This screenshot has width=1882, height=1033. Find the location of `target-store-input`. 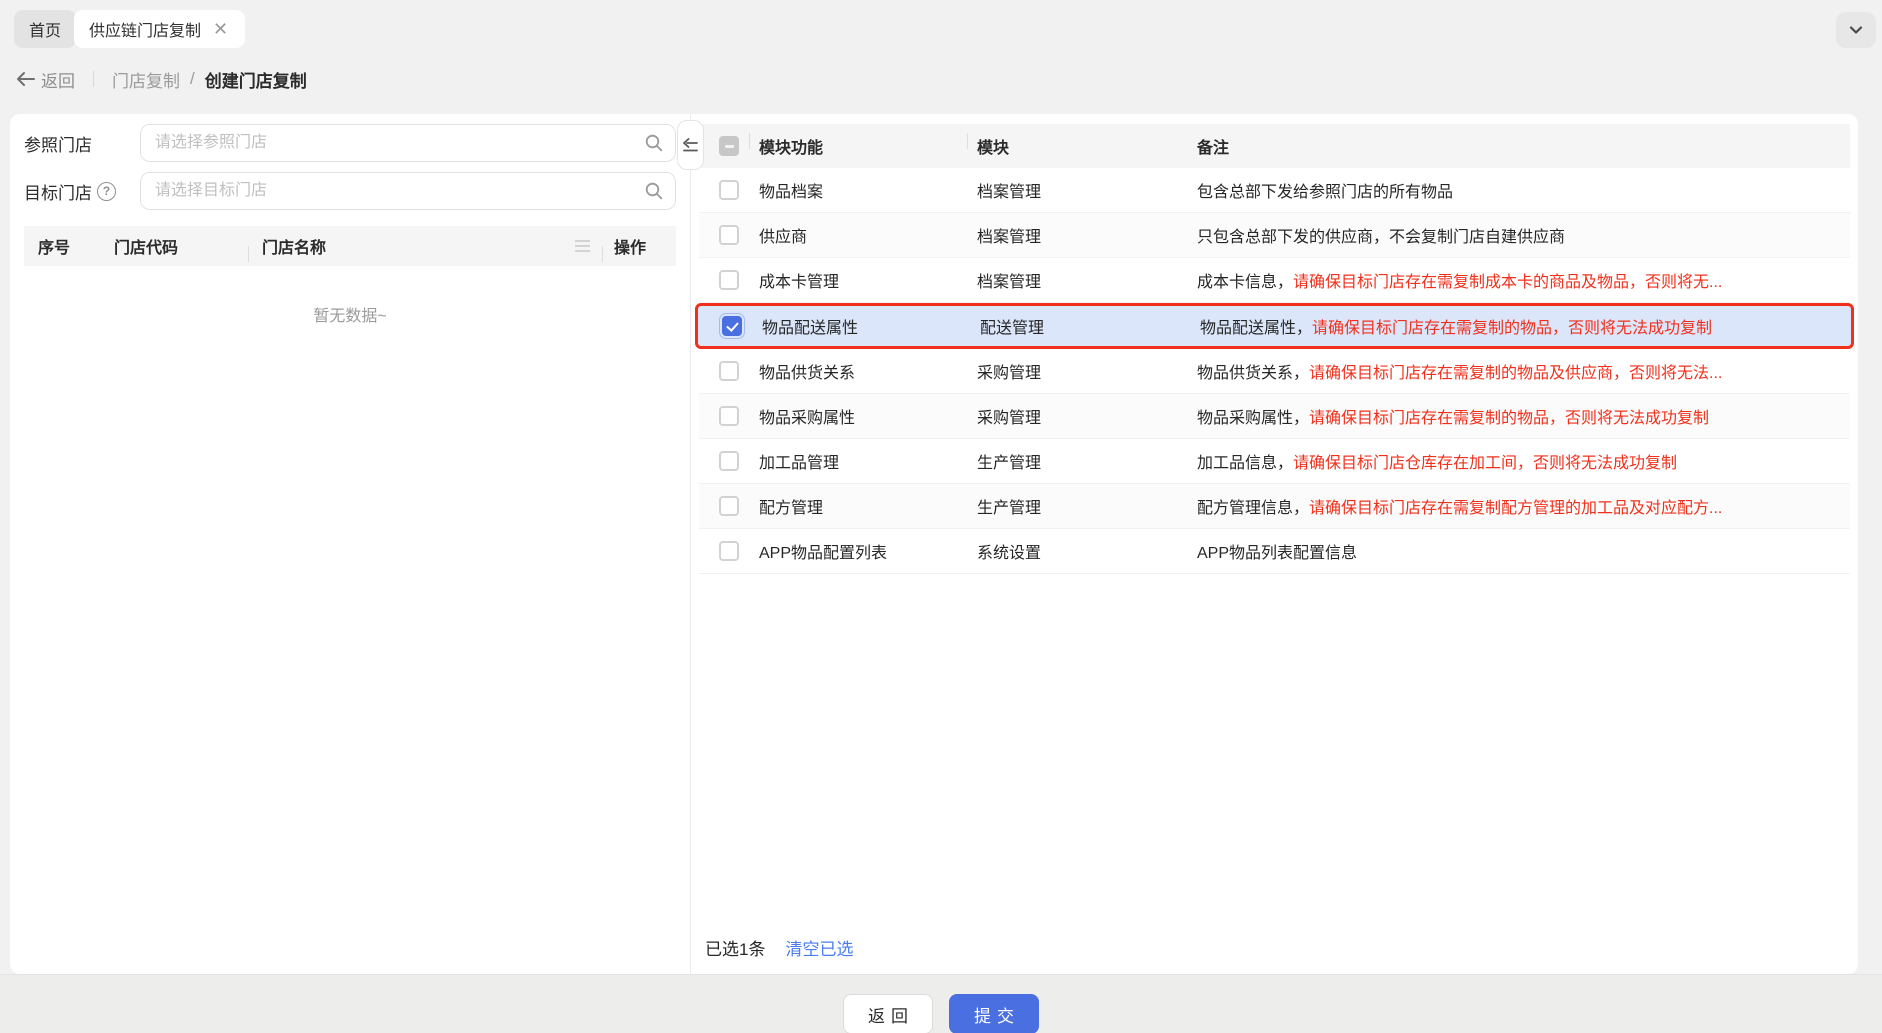

target-store-input is located at coordinates (408, 191).